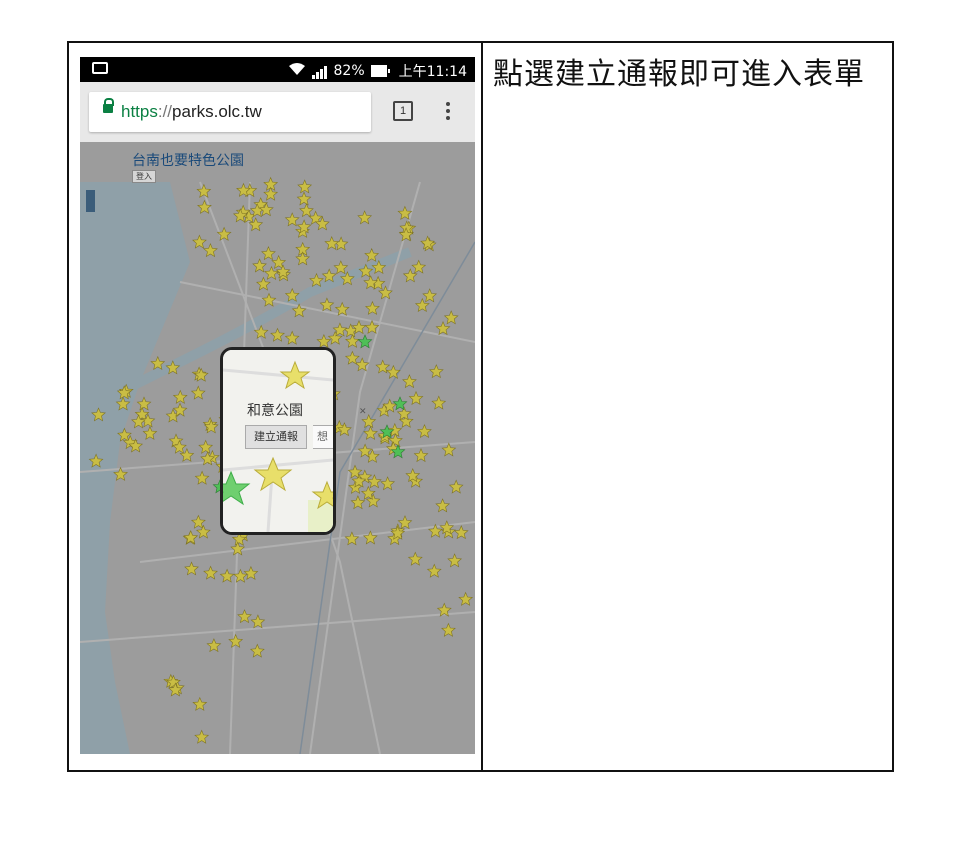 Image resolution: width=960 pixels, height=860 pixels. What do you see at coordinates (297, 71) in the screenshot?
I see `wifi-icon` at bounding box center [297, 71].